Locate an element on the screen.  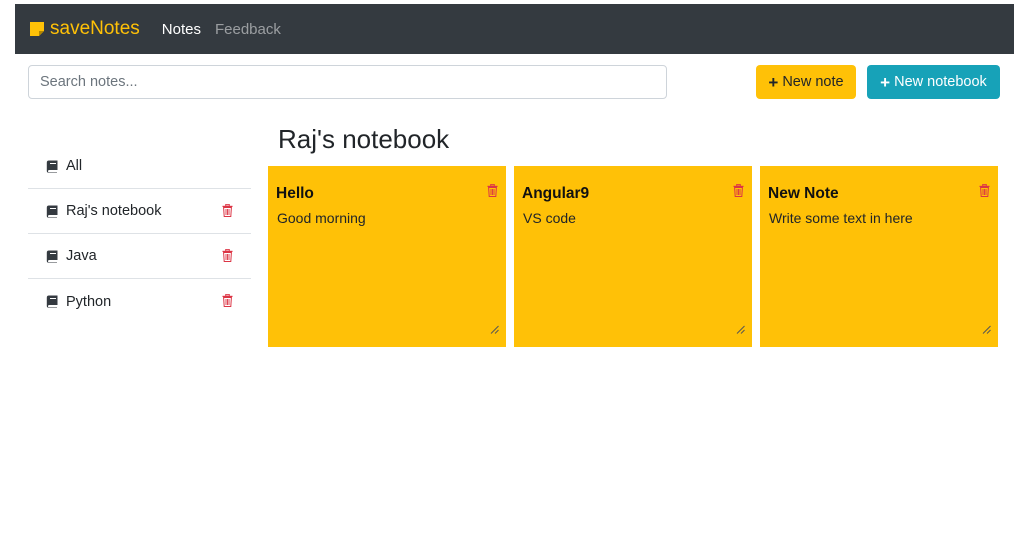
note-card: New Note Write some text in here is located at coordinates (879, 256).